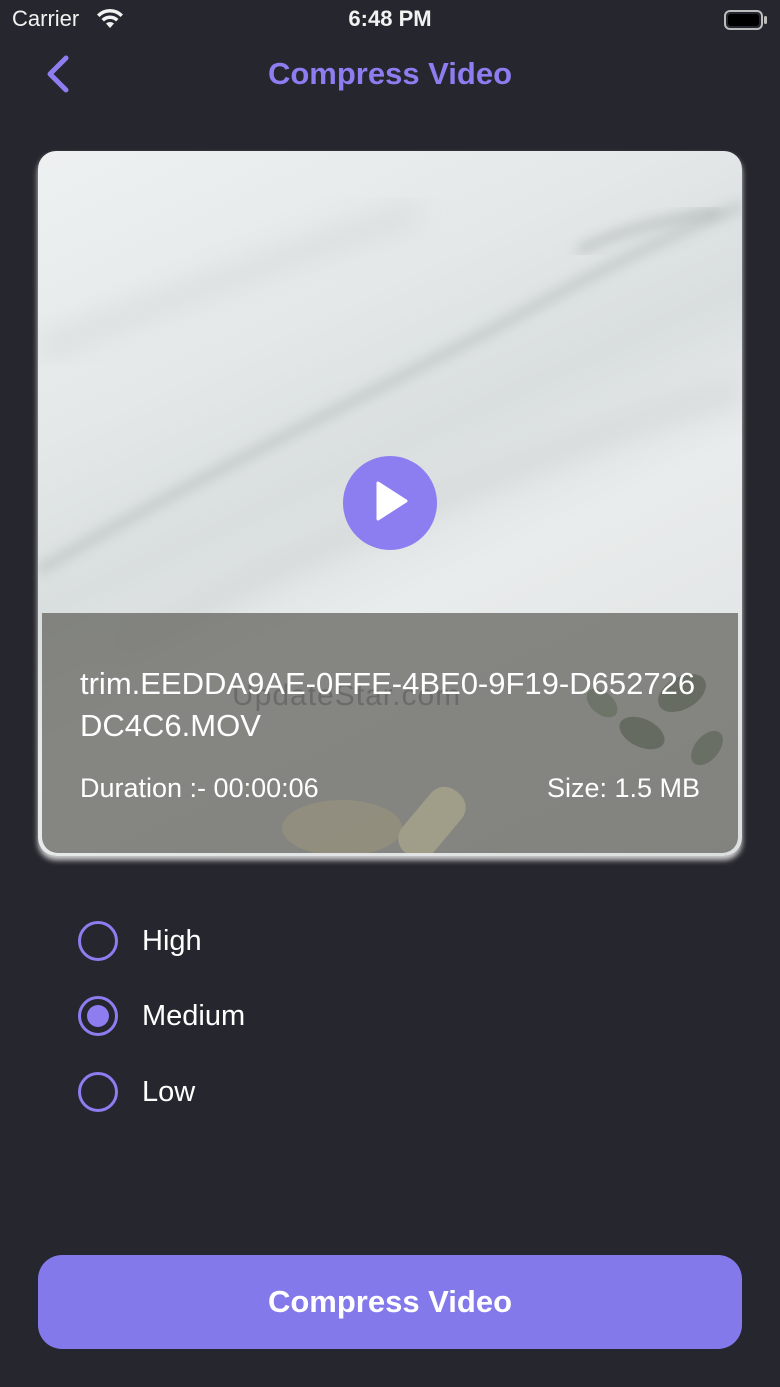 Image resolution: width=780 pixels, height=1387 pixels. What do you see at coordinates (199, 788) in the screenshot?
I see `video-duration: Duration :- 00:00:06` at bounding box center [199, 788].